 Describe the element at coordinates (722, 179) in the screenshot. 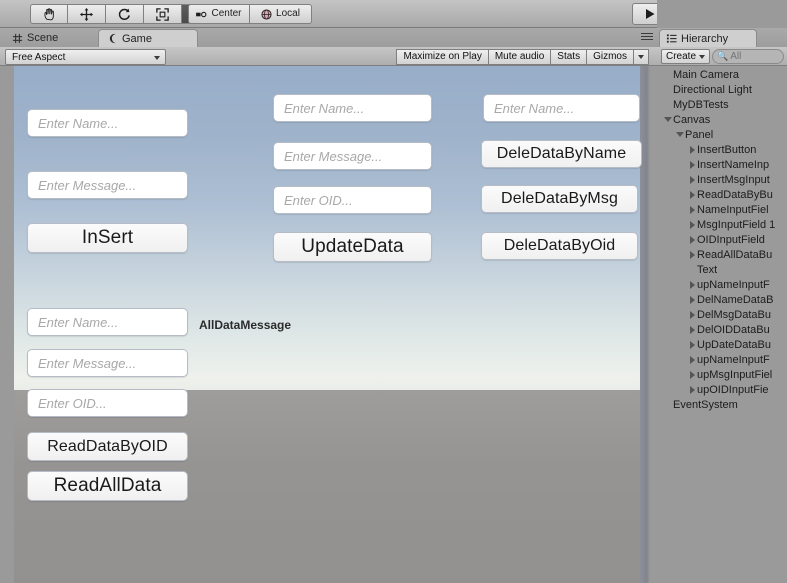

I see `hierarchy-item-insertmsginput: InsertMsgInput` at that location.